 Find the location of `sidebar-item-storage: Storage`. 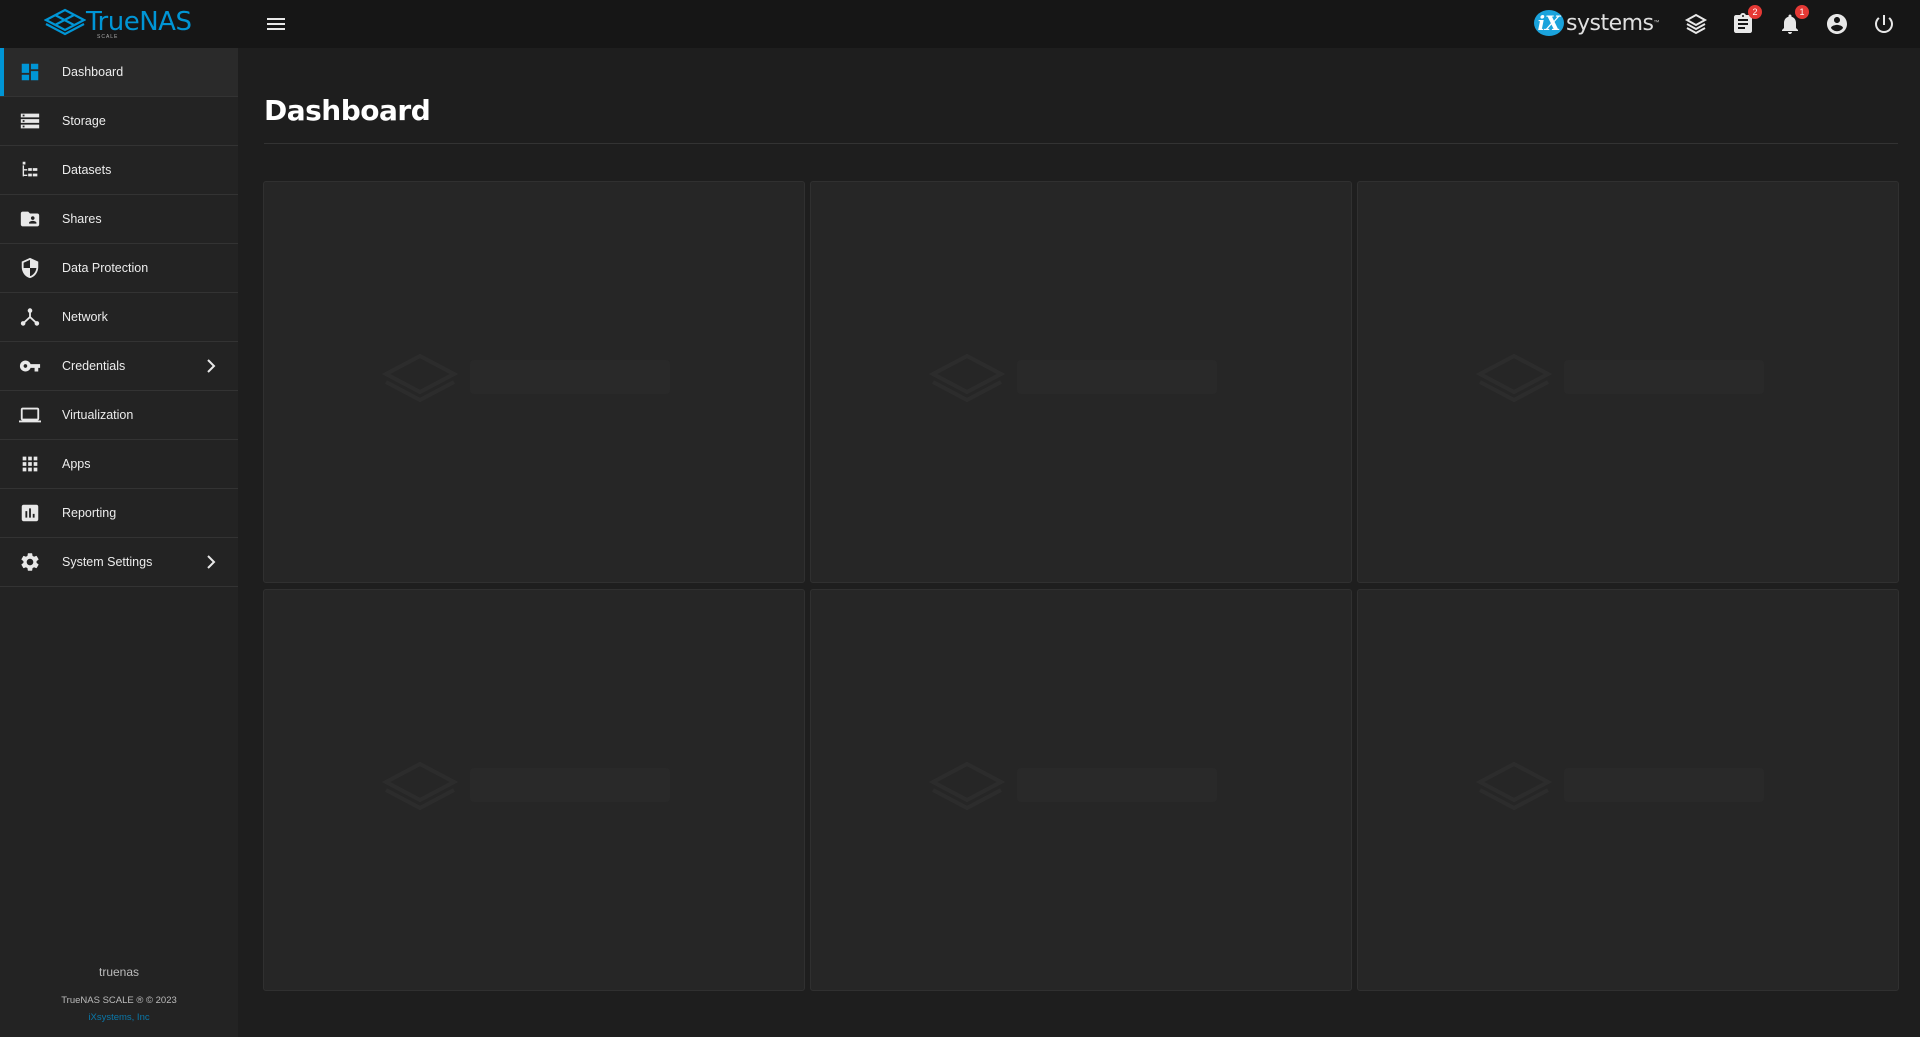

sidebar-item-storage: Storage is located at coordinates (119, 121).